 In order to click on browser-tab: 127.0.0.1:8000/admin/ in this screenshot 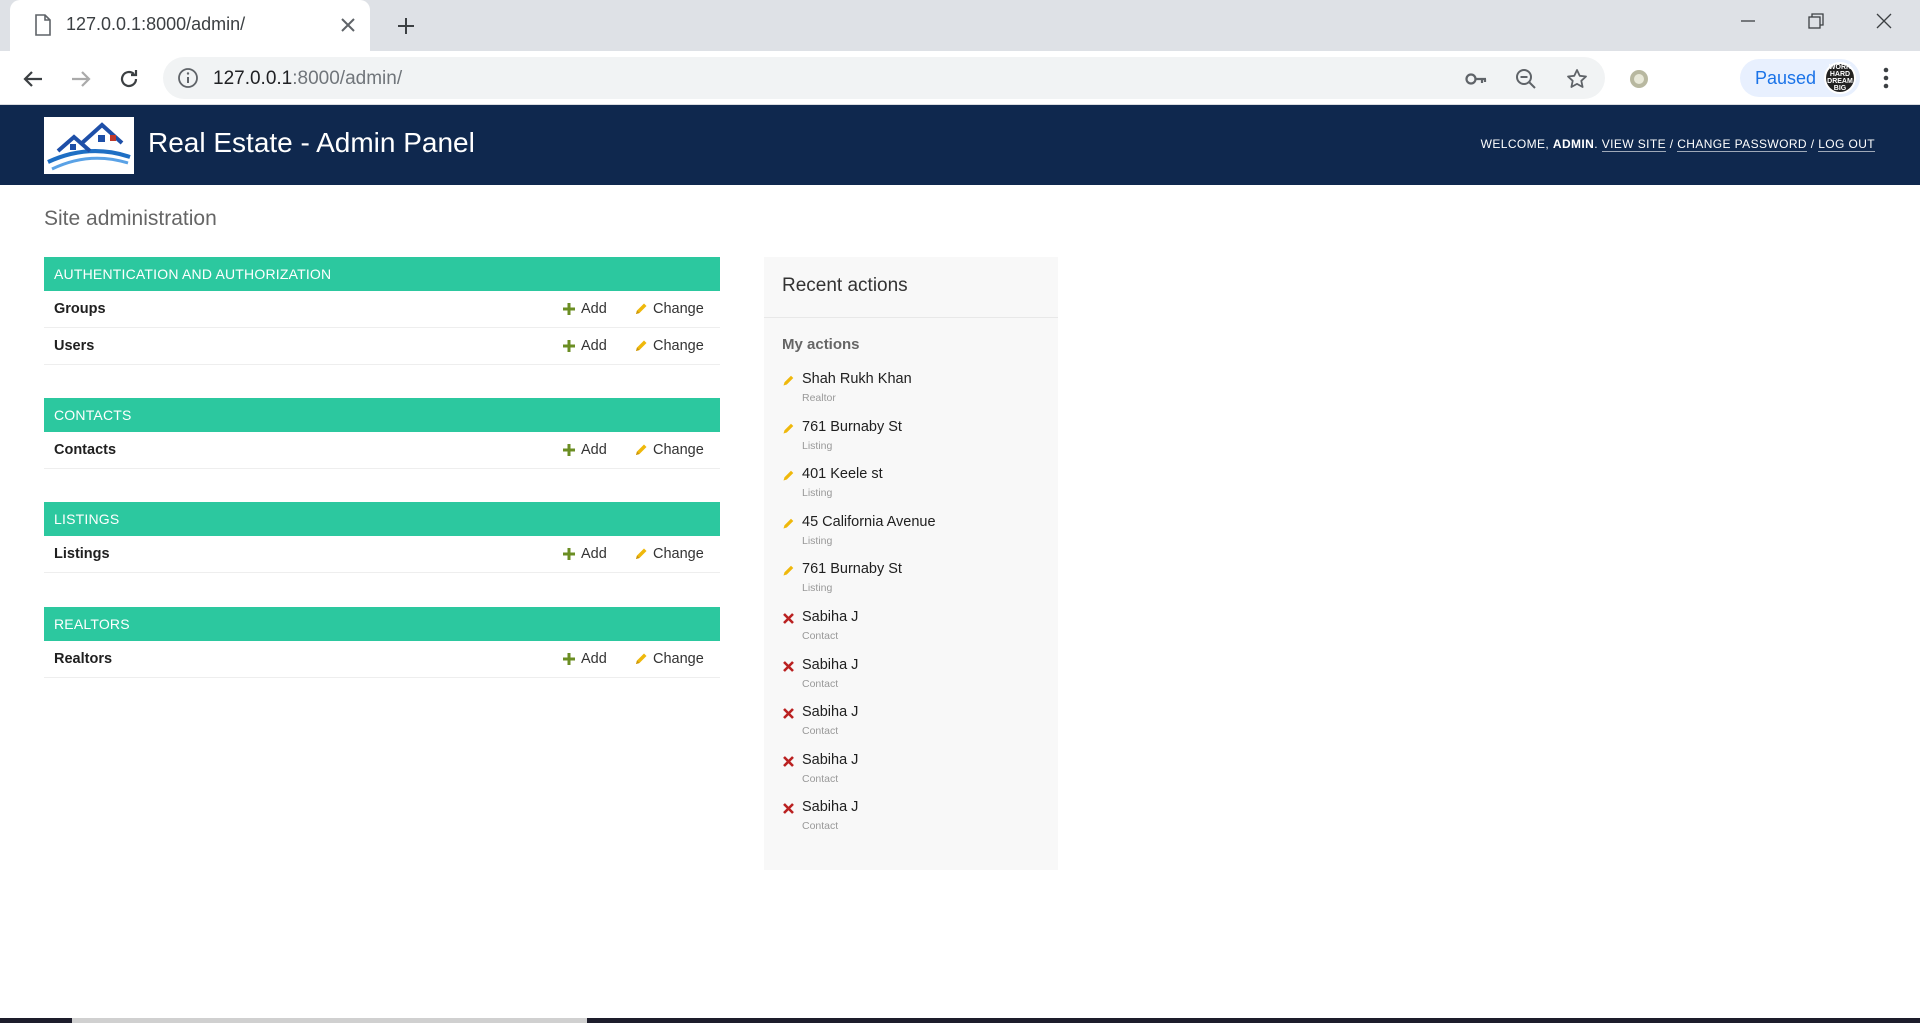, I will do `click(190, 25)`.